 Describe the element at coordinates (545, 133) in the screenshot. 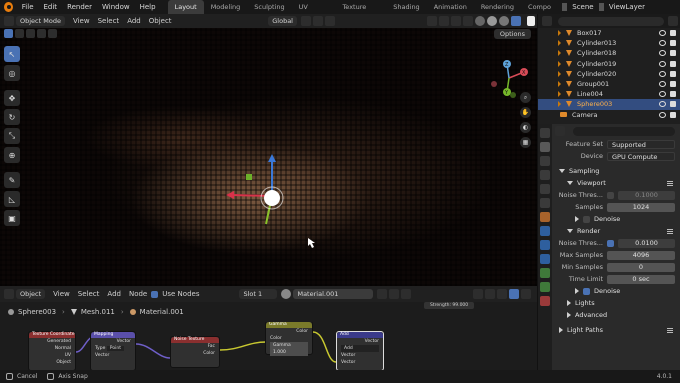

I see `tool-tab-icon` at that location.